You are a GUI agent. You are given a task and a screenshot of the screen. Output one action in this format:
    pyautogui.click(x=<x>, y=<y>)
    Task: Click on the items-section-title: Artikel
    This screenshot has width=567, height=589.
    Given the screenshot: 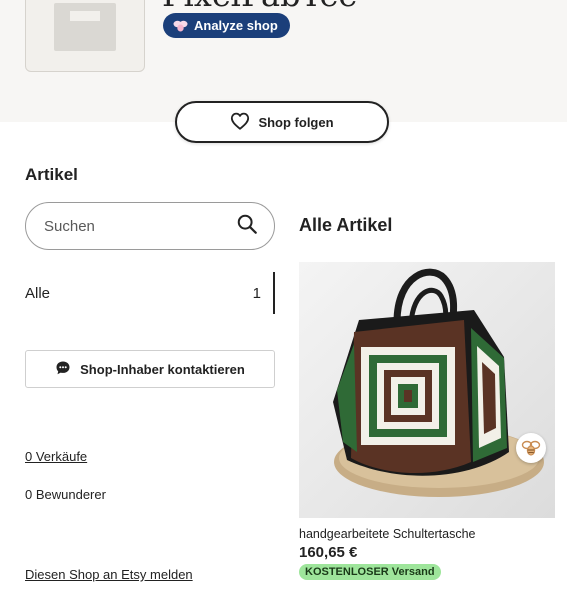 What is the action you would take?
    pyautogui.click(x=51, y=174)
    